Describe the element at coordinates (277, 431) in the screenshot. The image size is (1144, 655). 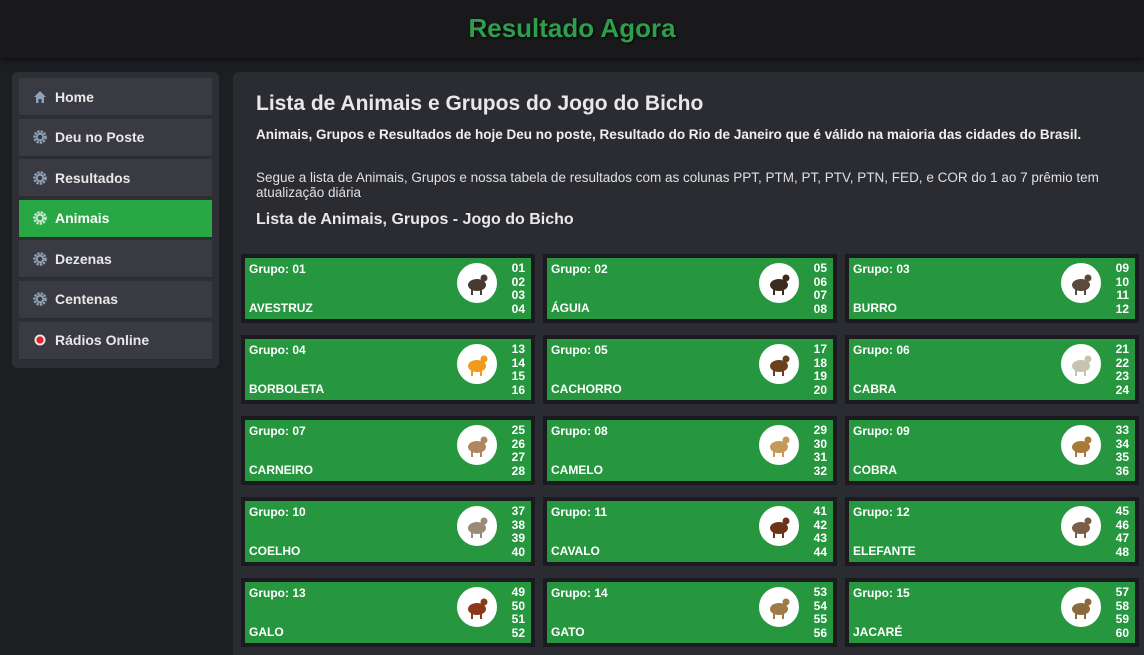
I see `animal-group: Grupo: 07` at that location.